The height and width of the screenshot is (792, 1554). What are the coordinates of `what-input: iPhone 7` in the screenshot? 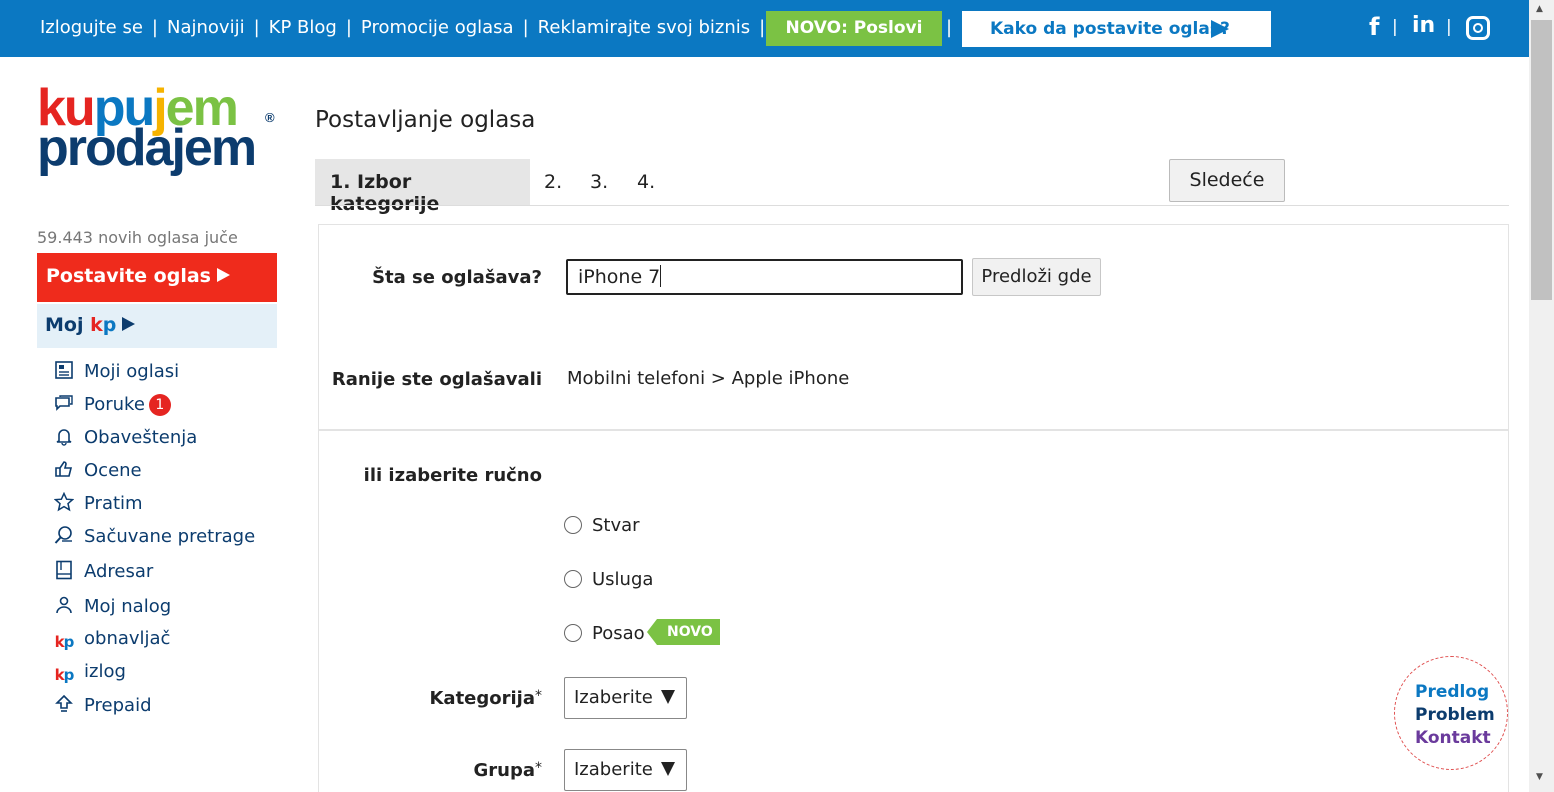 It's located at (764, 277).